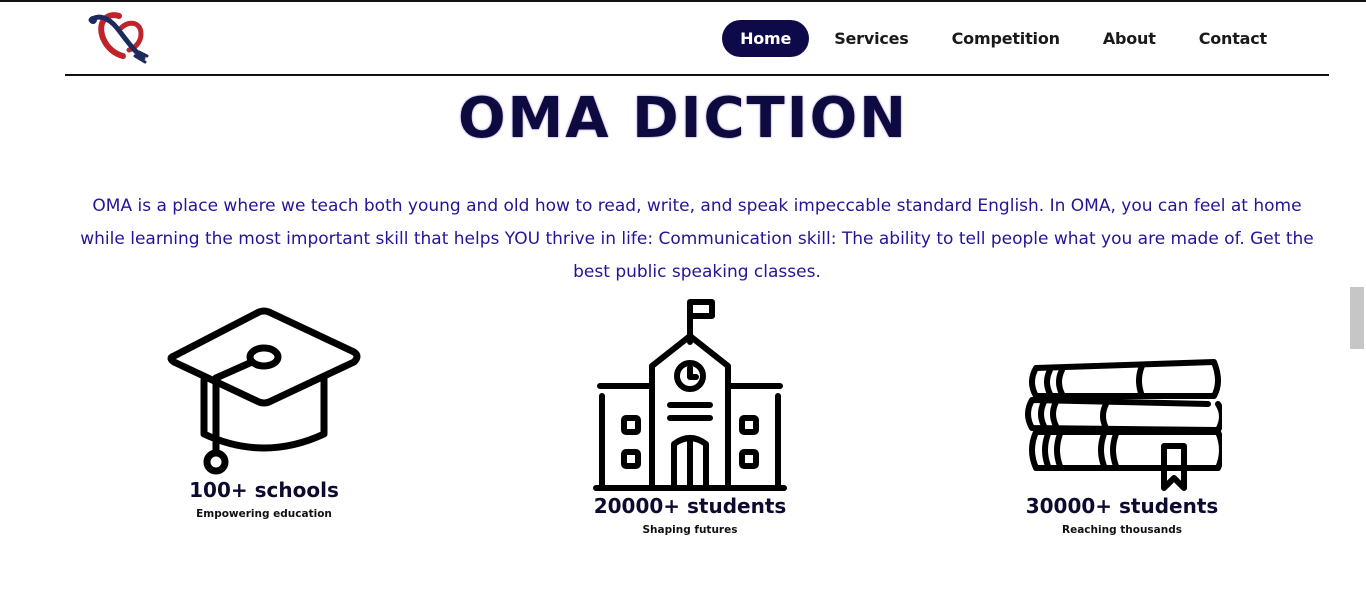 The height and width of the screenshot is (589, 1366). I want to click on stat-caption: Shaping futures, so click(690, 530).